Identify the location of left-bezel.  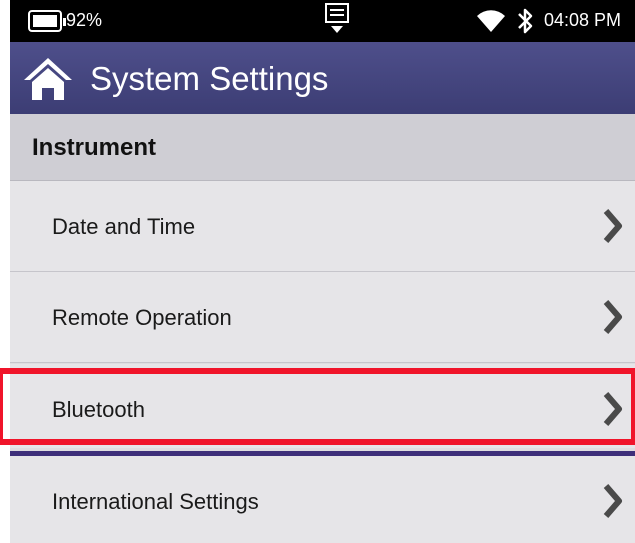
(5, 292).